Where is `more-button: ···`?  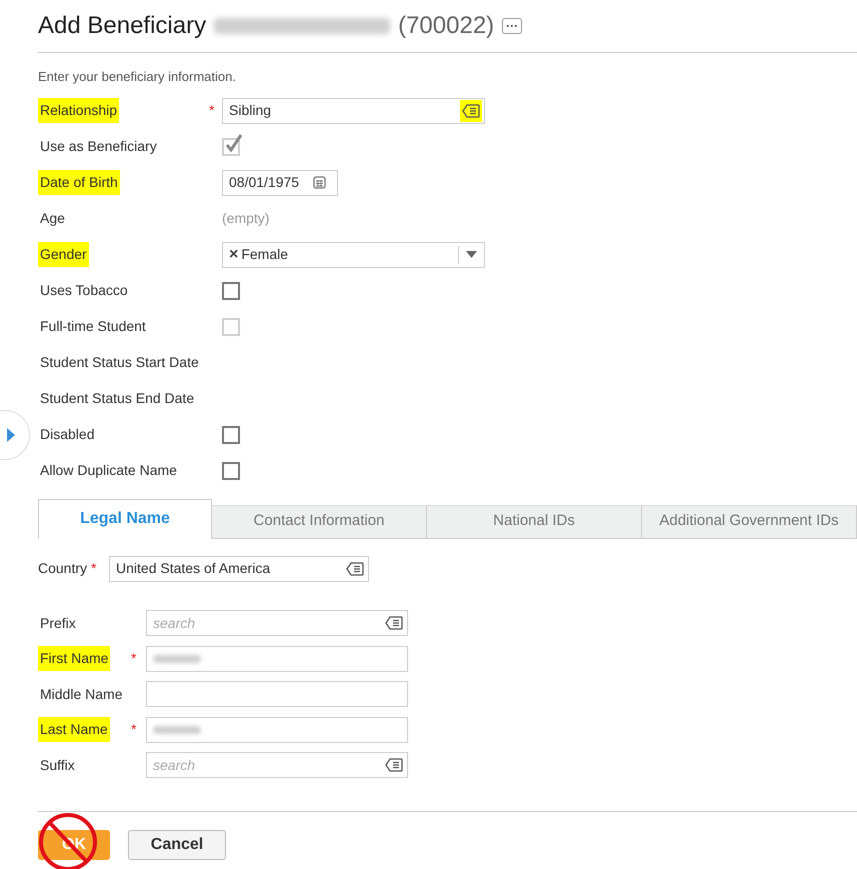 more-button: ··· is located at coordinates (512, 26).